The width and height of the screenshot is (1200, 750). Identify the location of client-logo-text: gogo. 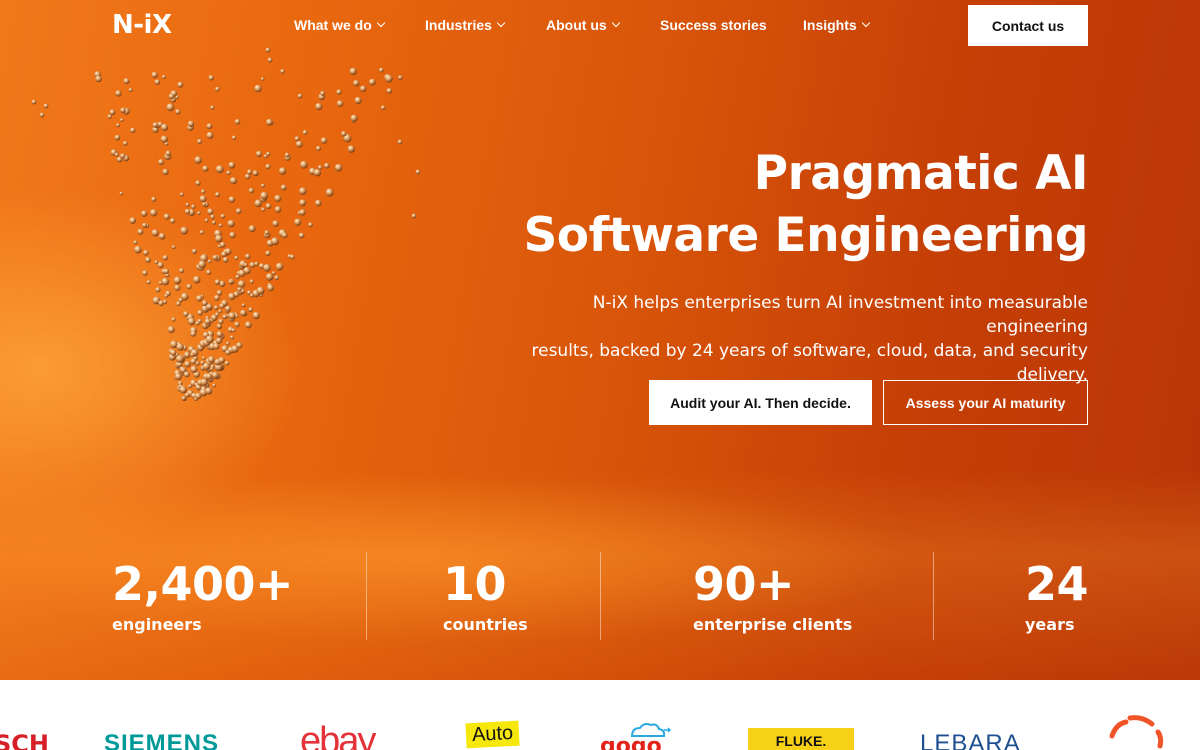
(631, 742).